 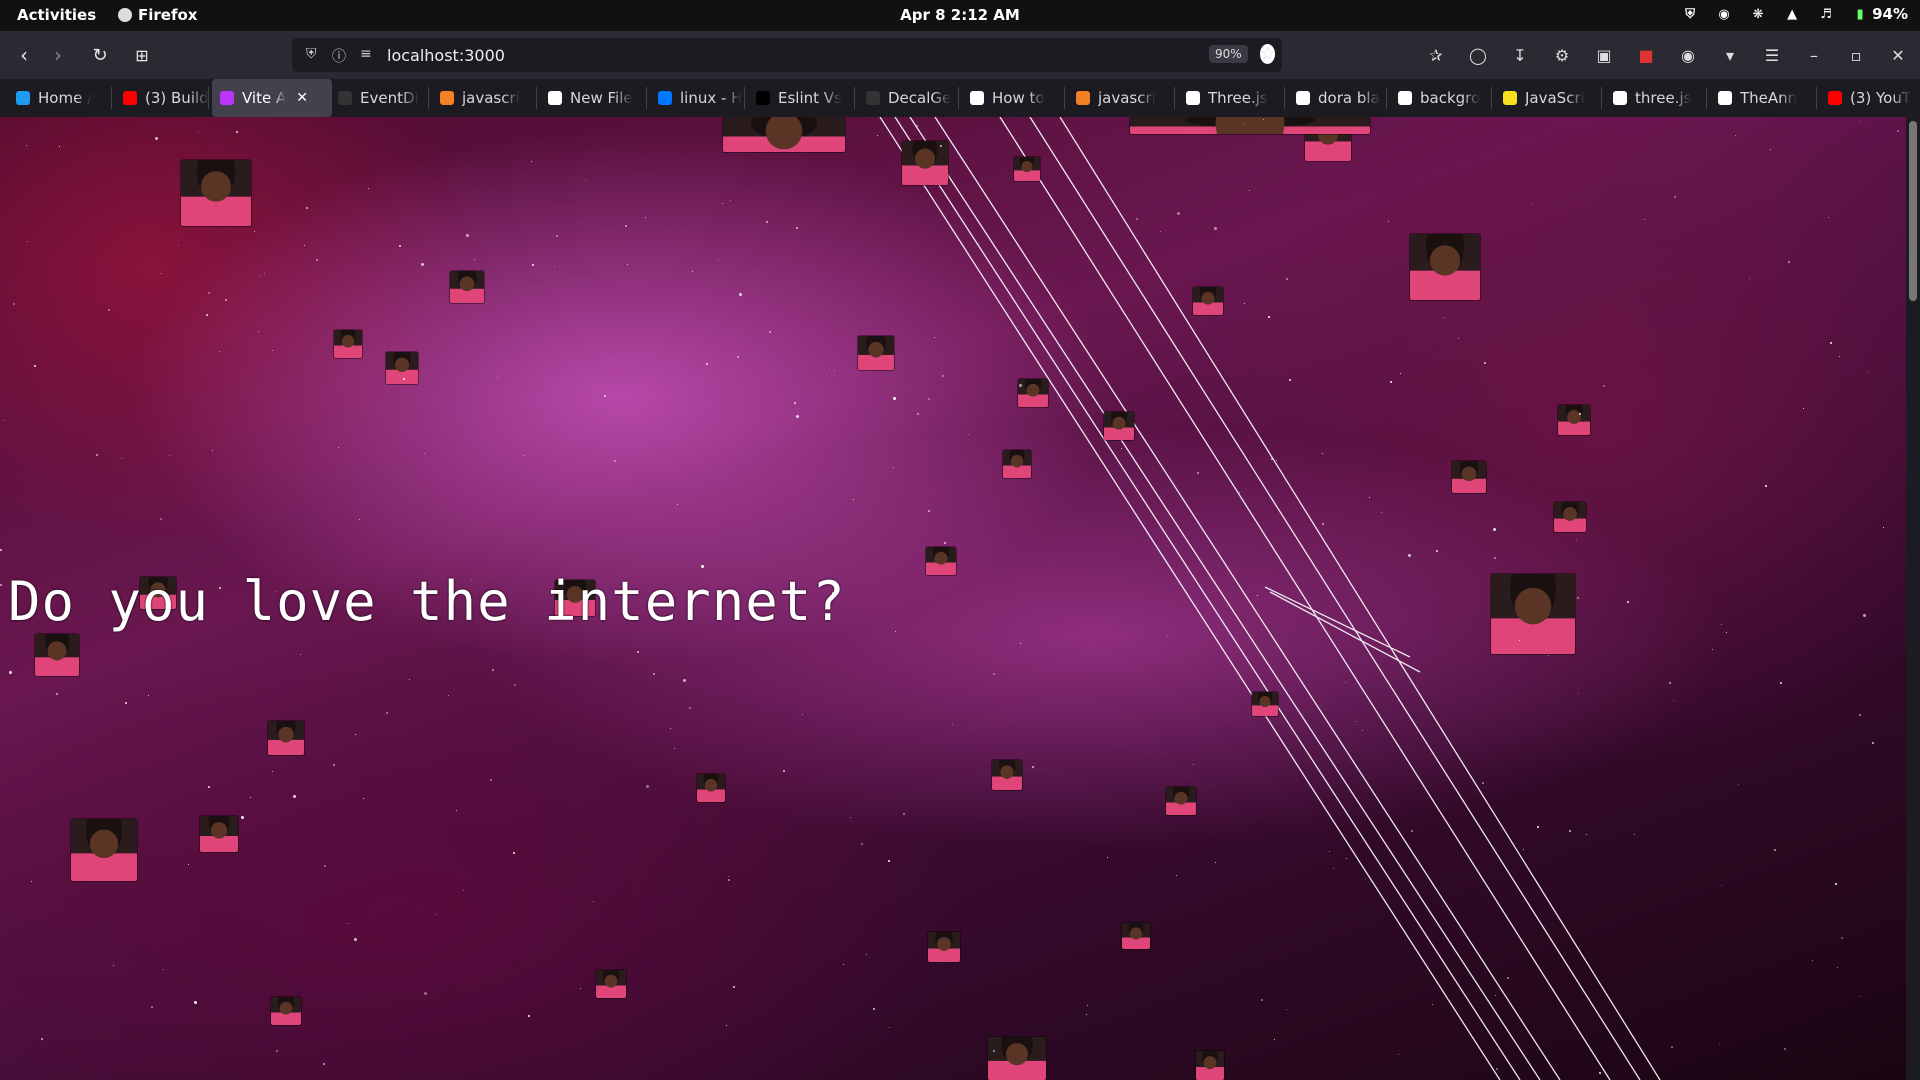 What do you see at coordinates (1268, 54) in the screenshot?
I see `bookmark-star-icon: ☆` at bounding box center [1268, 54].